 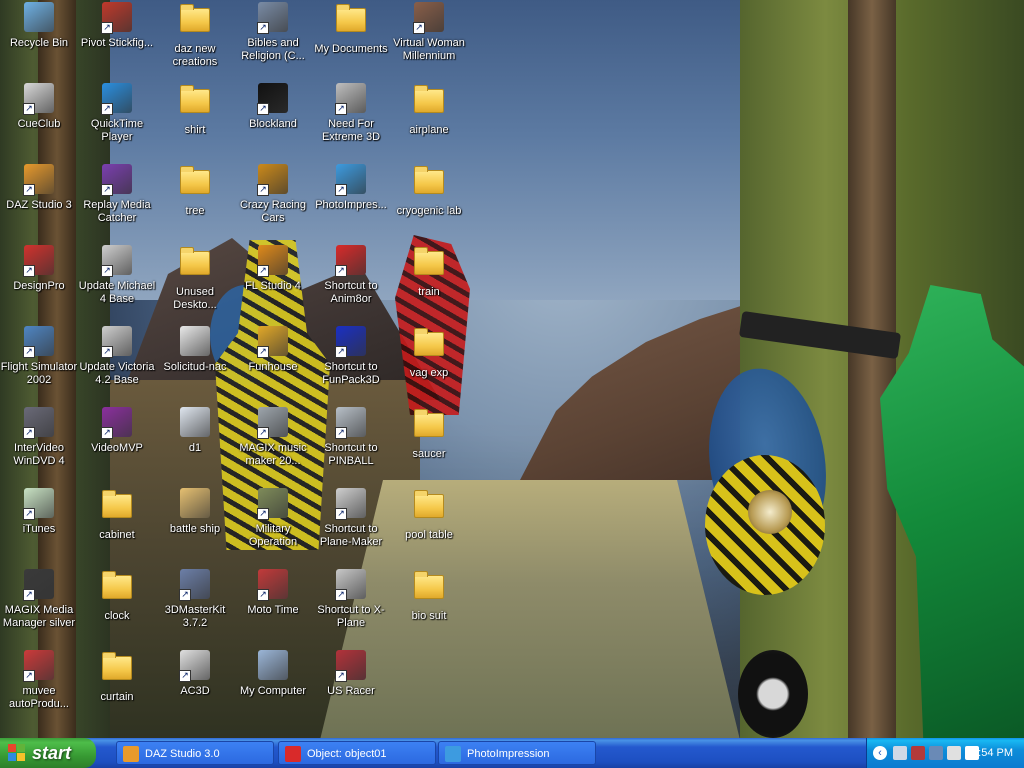 I want to click on taskbar-button: DAZ Studio 3.0, so click(x=195, y=753).